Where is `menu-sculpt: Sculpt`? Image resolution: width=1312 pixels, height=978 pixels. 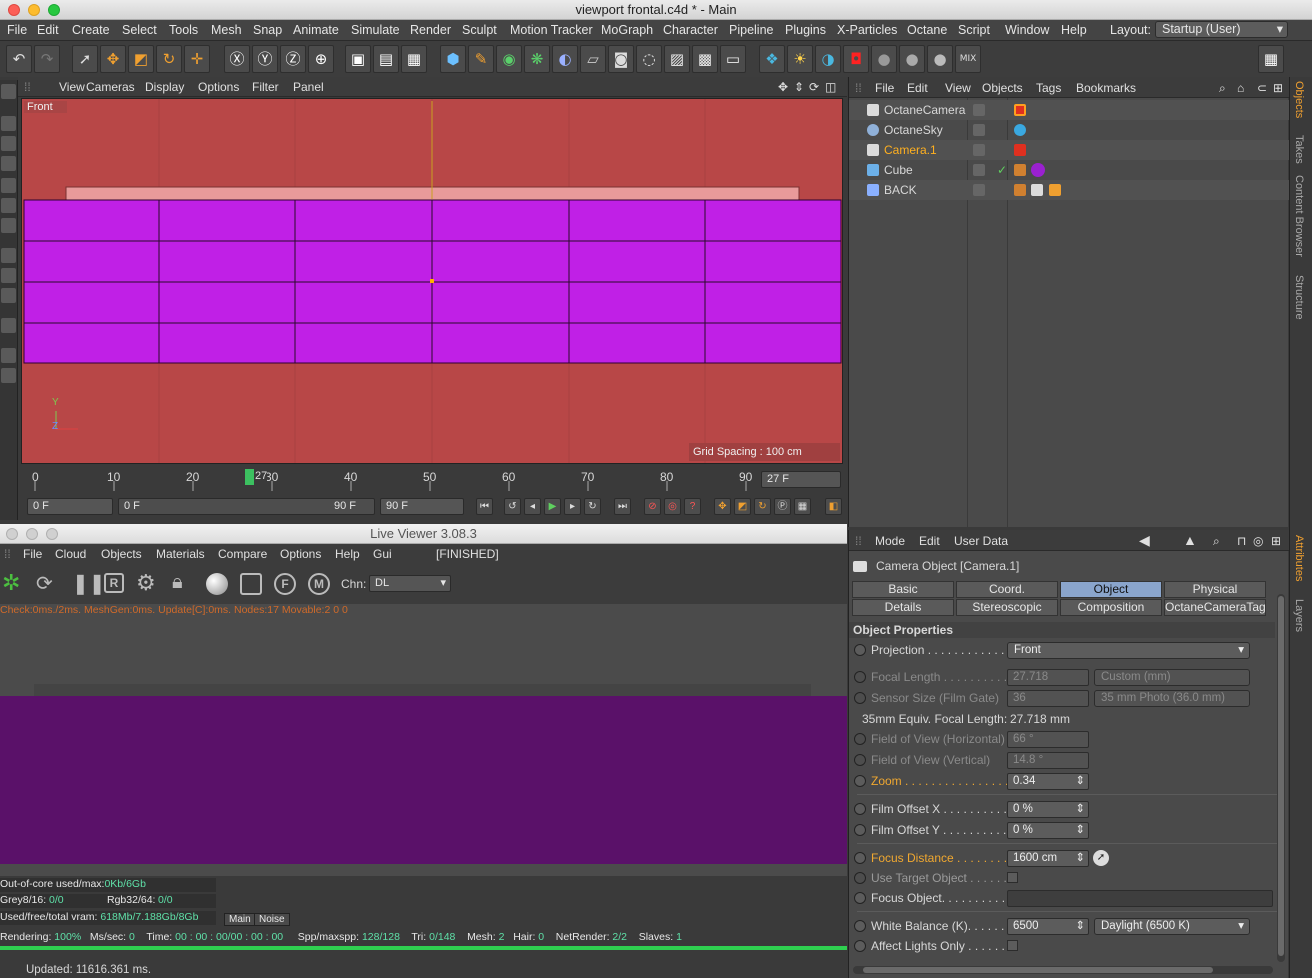
menu-sculpt: Sculpt is located at coordinates (479, 30).